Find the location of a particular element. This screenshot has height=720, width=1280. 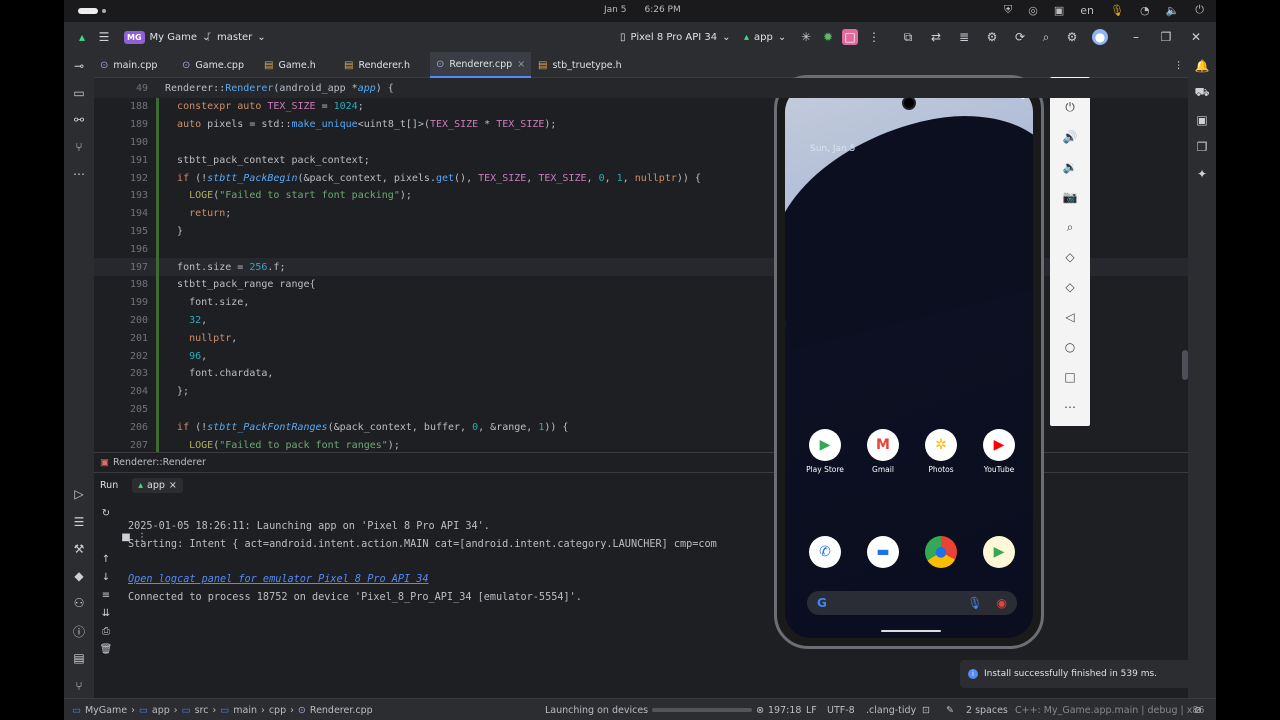

terminal-icon: ▤ is located at coordinates (79, 658).